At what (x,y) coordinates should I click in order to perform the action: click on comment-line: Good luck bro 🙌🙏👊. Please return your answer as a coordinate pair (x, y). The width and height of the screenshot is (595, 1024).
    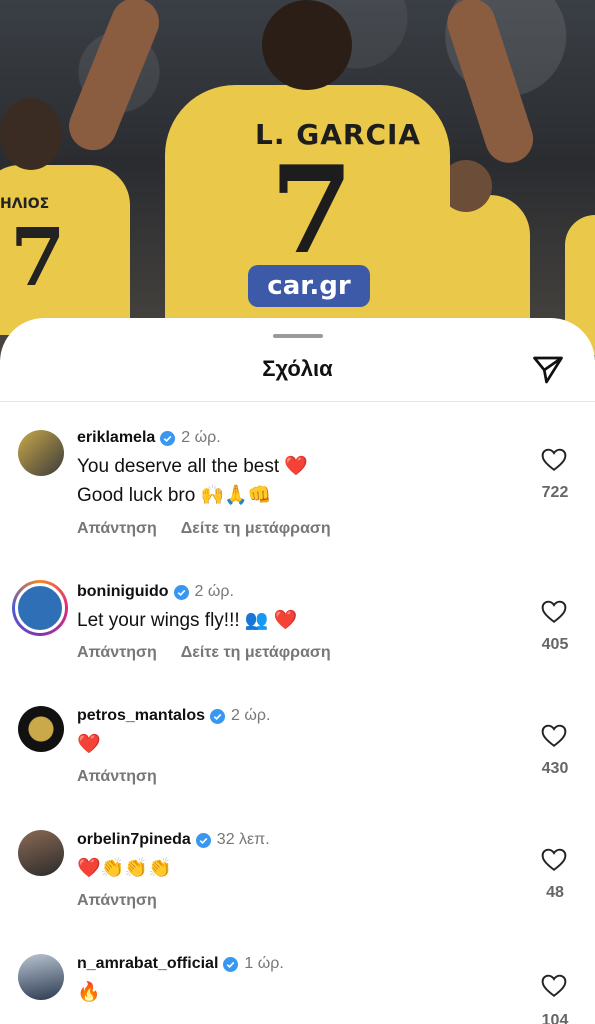
    Looking at the image, I should click on (174, 495).